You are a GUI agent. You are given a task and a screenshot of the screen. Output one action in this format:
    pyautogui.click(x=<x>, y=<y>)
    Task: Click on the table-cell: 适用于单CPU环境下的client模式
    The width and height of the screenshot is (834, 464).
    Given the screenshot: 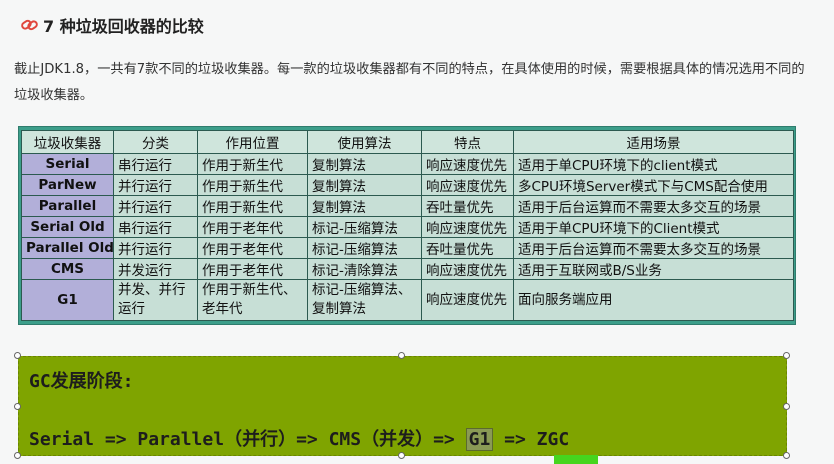 What is the action you would take?
    pyautogui.click(x=653, y=164)
    